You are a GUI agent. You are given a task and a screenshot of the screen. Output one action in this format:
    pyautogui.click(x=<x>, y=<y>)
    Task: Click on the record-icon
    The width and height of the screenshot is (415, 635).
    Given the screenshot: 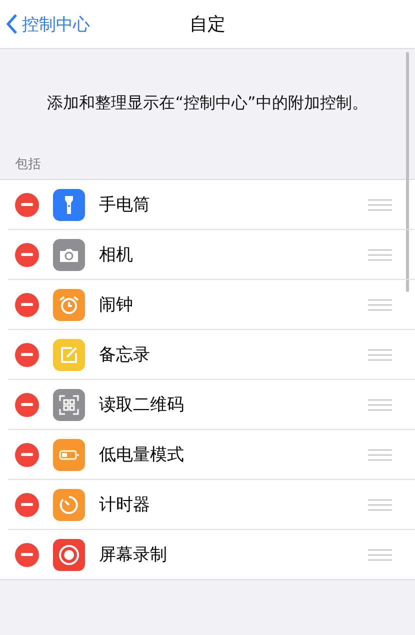 What is the action you would take?
    pyautogui.click(x=69, y=555)
    